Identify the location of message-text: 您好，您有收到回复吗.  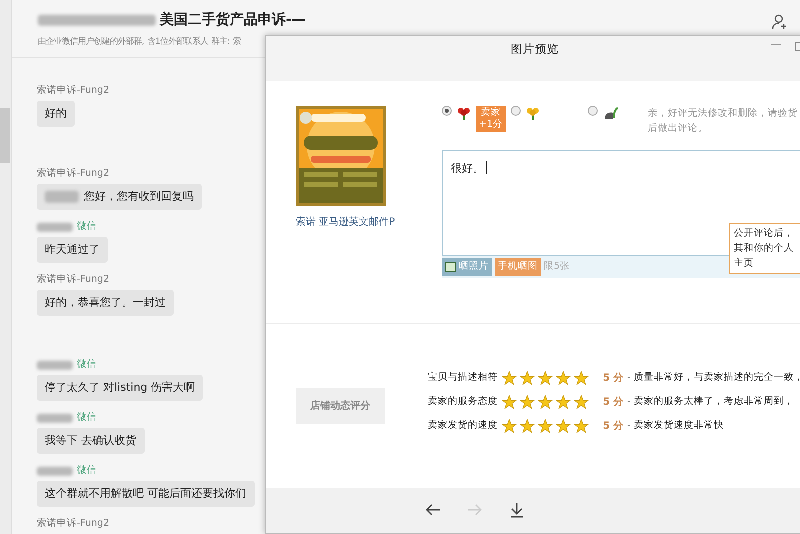
(139, 196).